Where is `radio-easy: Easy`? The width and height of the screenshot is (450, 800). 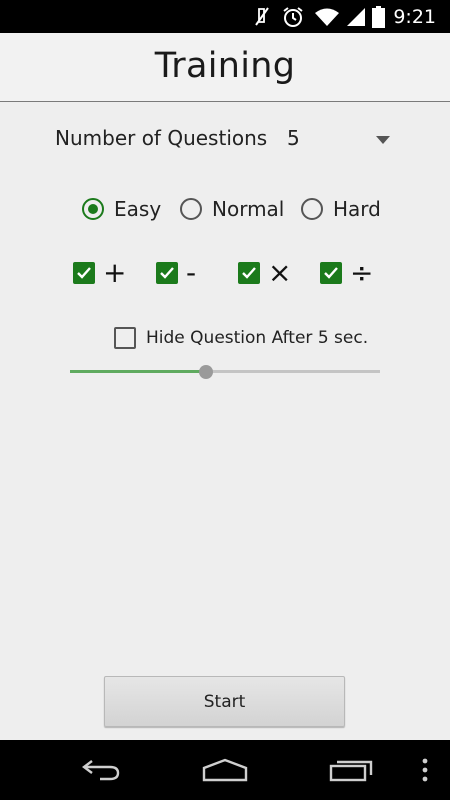
radio-easy: Easy is located at coordinates (121, 209).